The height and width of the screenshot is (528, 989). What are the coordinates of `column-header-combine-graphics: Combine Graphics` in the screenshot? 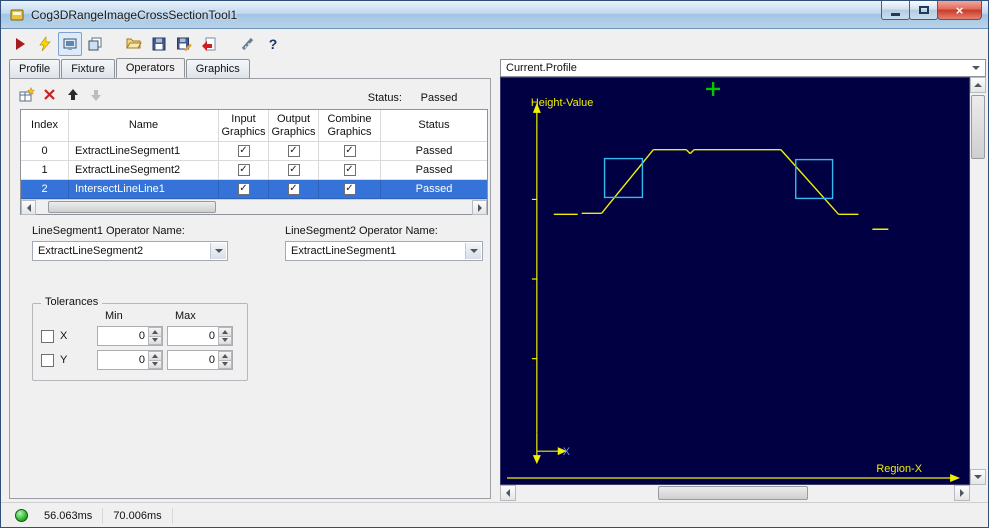 It's located at (350, 126).